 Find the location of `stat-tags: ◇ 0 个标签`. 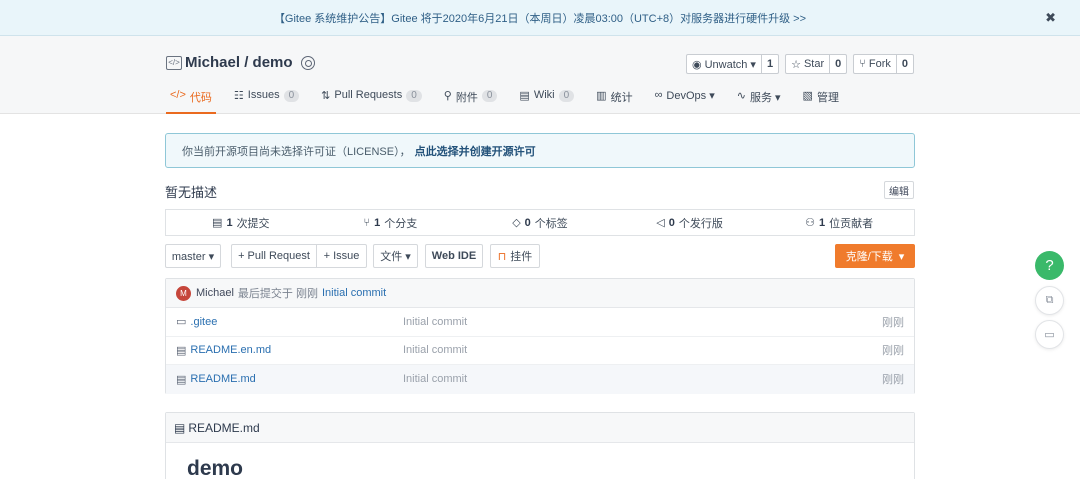

stat-tags: ◇ 0 个标签 is located at coordinates (540, 222).